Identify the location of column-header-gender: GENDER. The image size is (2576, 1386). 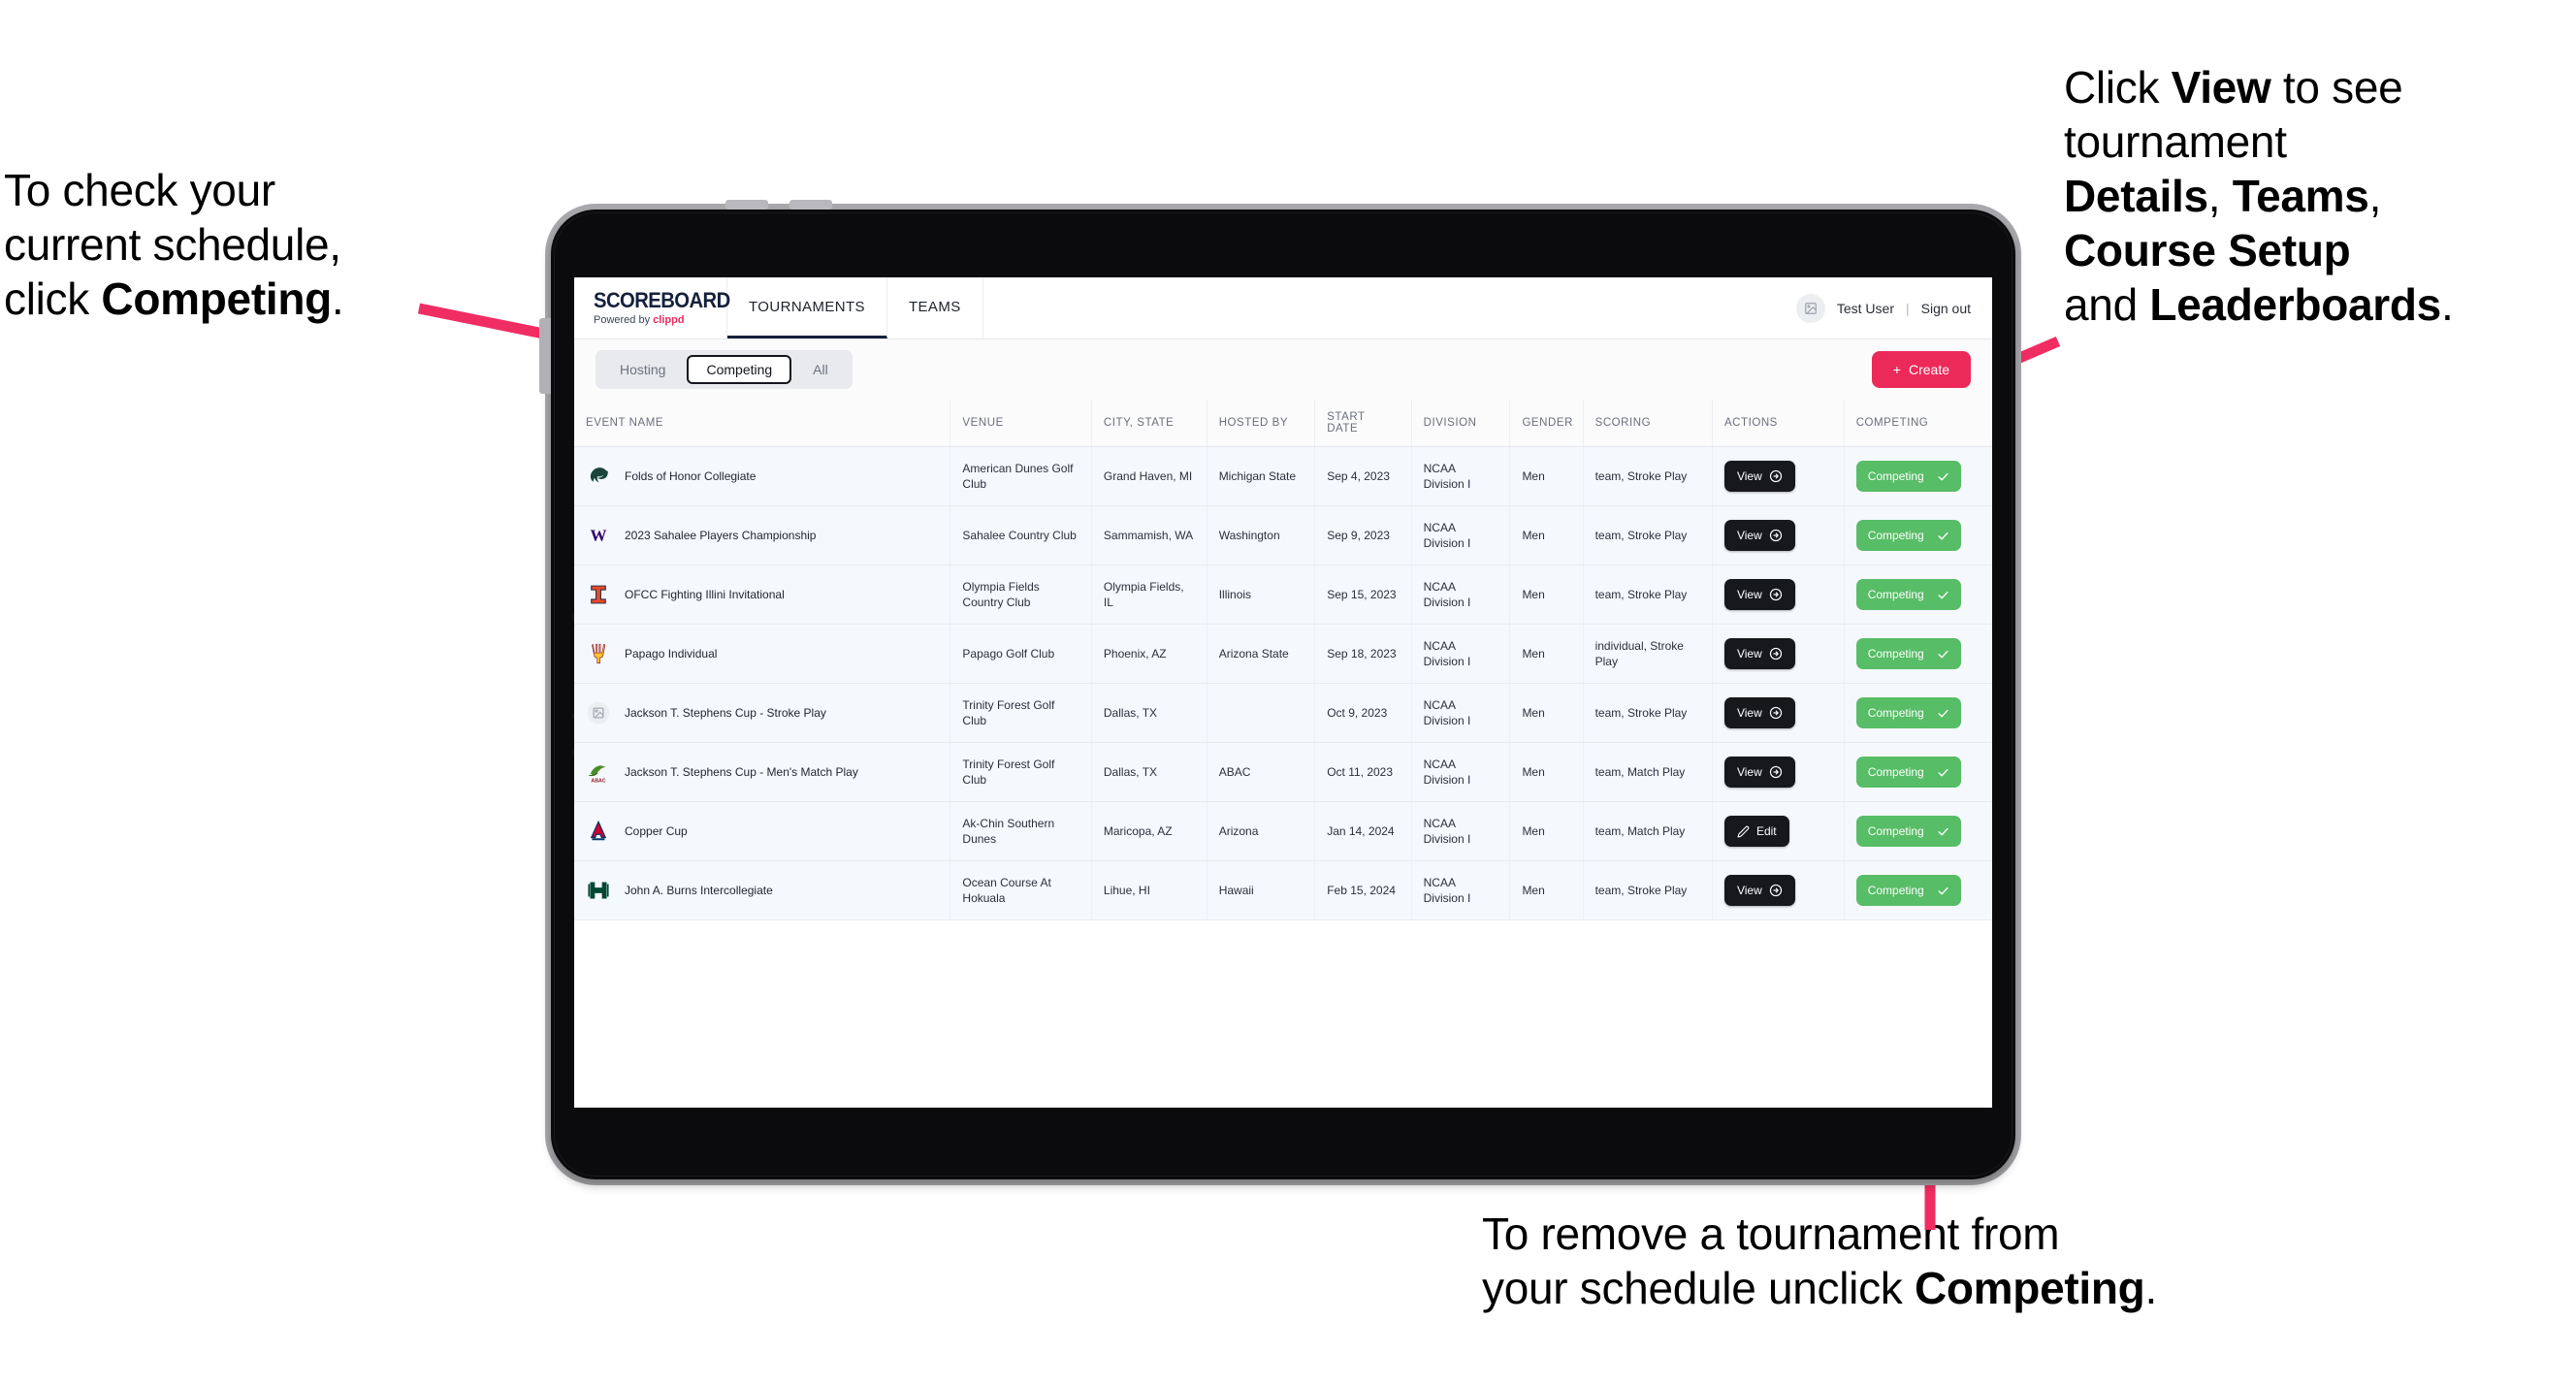
(1546, 423).